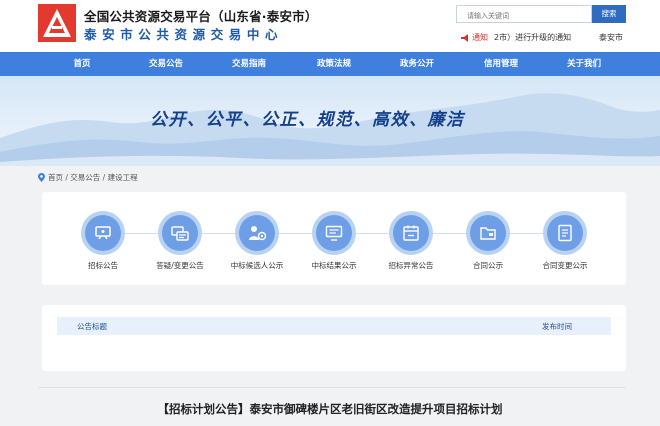  What do you see at coordinates (180, 233) in the screenshot?
I see `cards-icon` at bounding box center [180, 233].